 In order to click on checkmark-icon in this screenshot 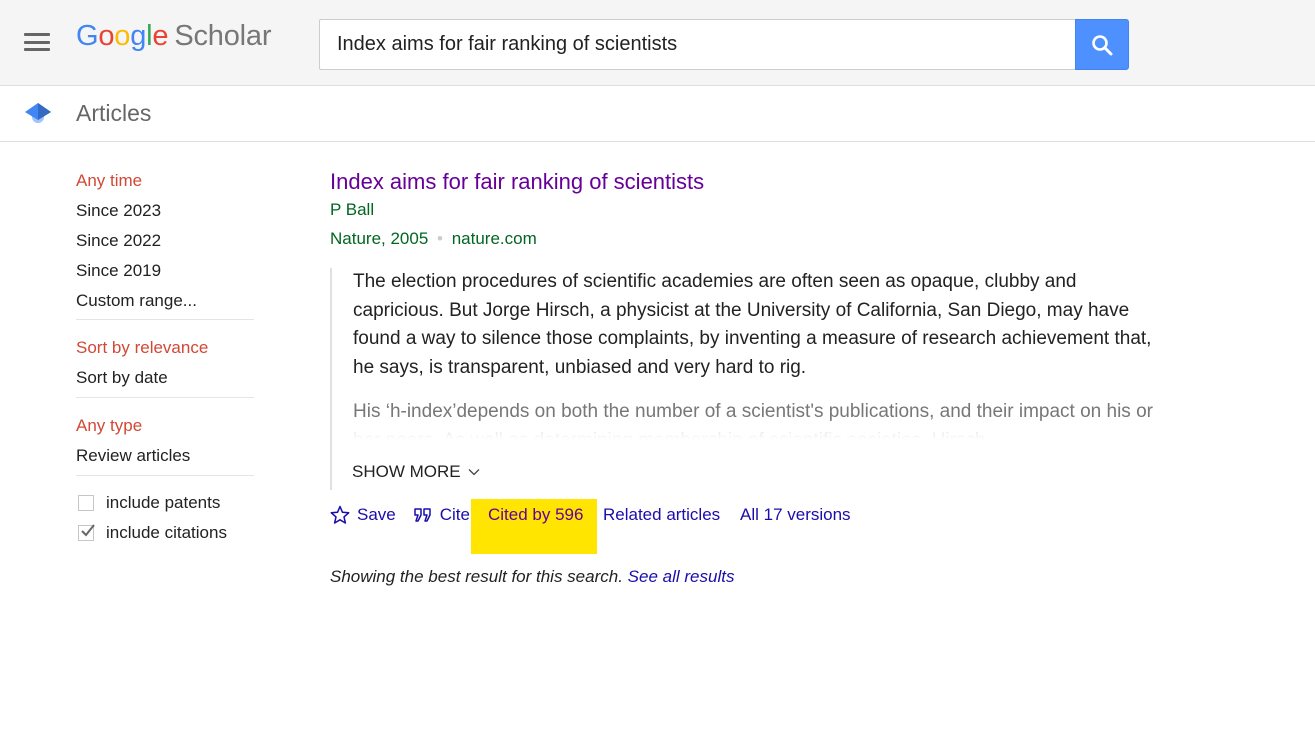, I will do `click(88, 530)`.